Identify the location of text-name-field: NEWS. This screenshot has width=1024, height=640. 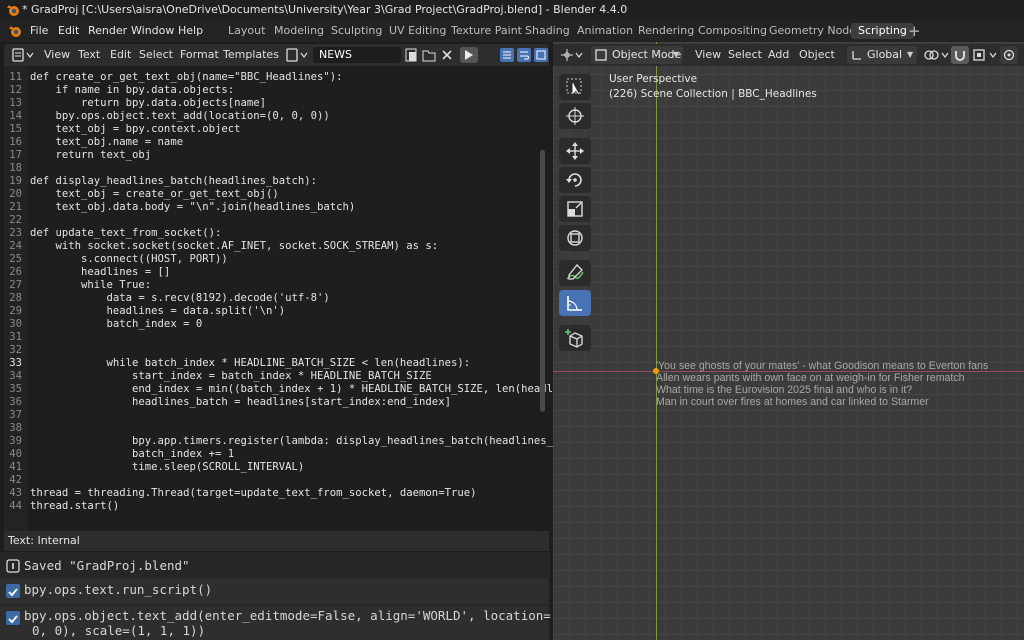
(357, 55).